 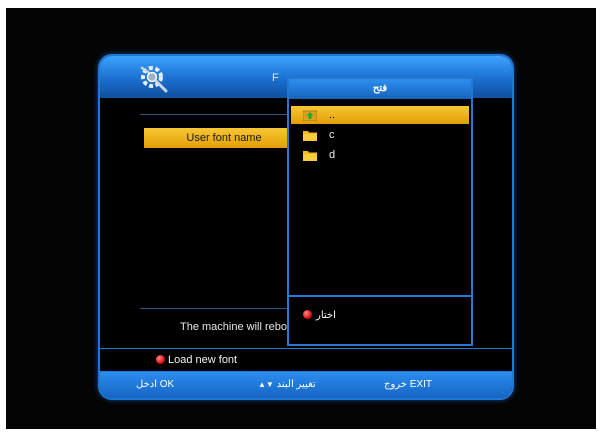 I want to click on file-item-label: .., so click(x=332, y=115).